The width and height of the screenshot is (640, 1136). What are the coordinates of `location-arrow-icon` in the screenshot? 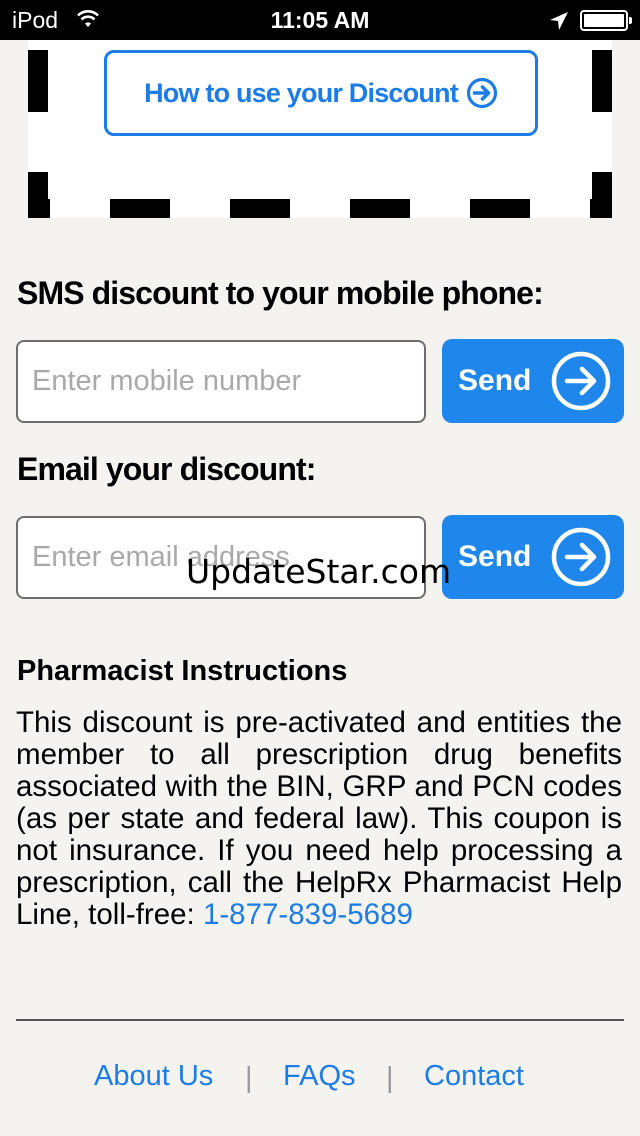 It's located at (559, 21).